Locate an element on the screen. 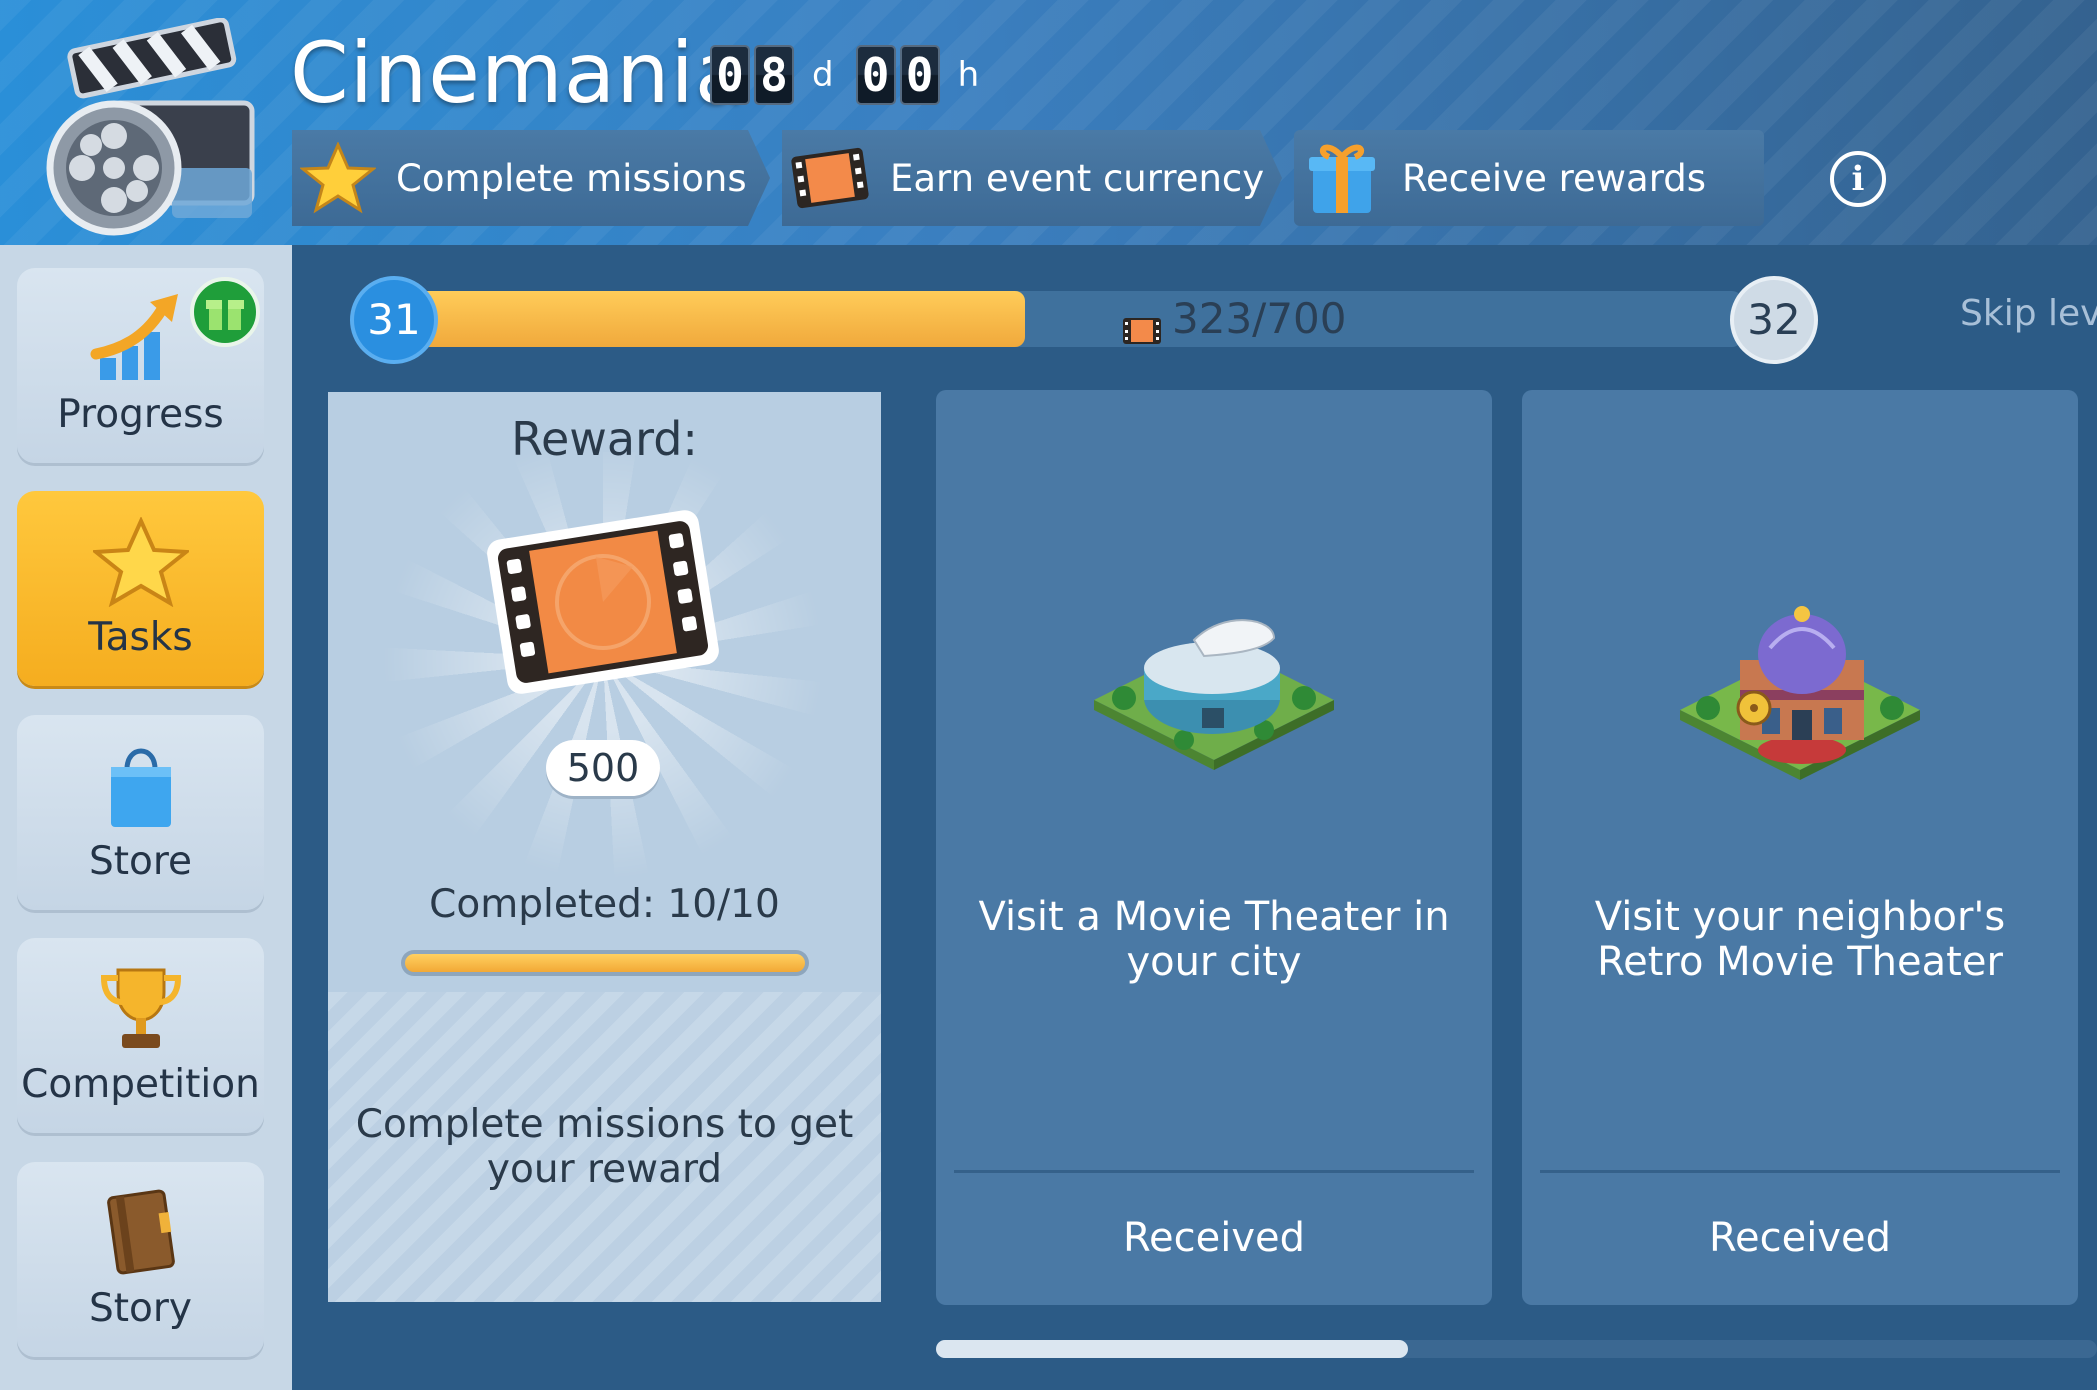 The height and width of the screenshot is (1390, 2097). trophy-icon is located at coordinates (141, 1004).